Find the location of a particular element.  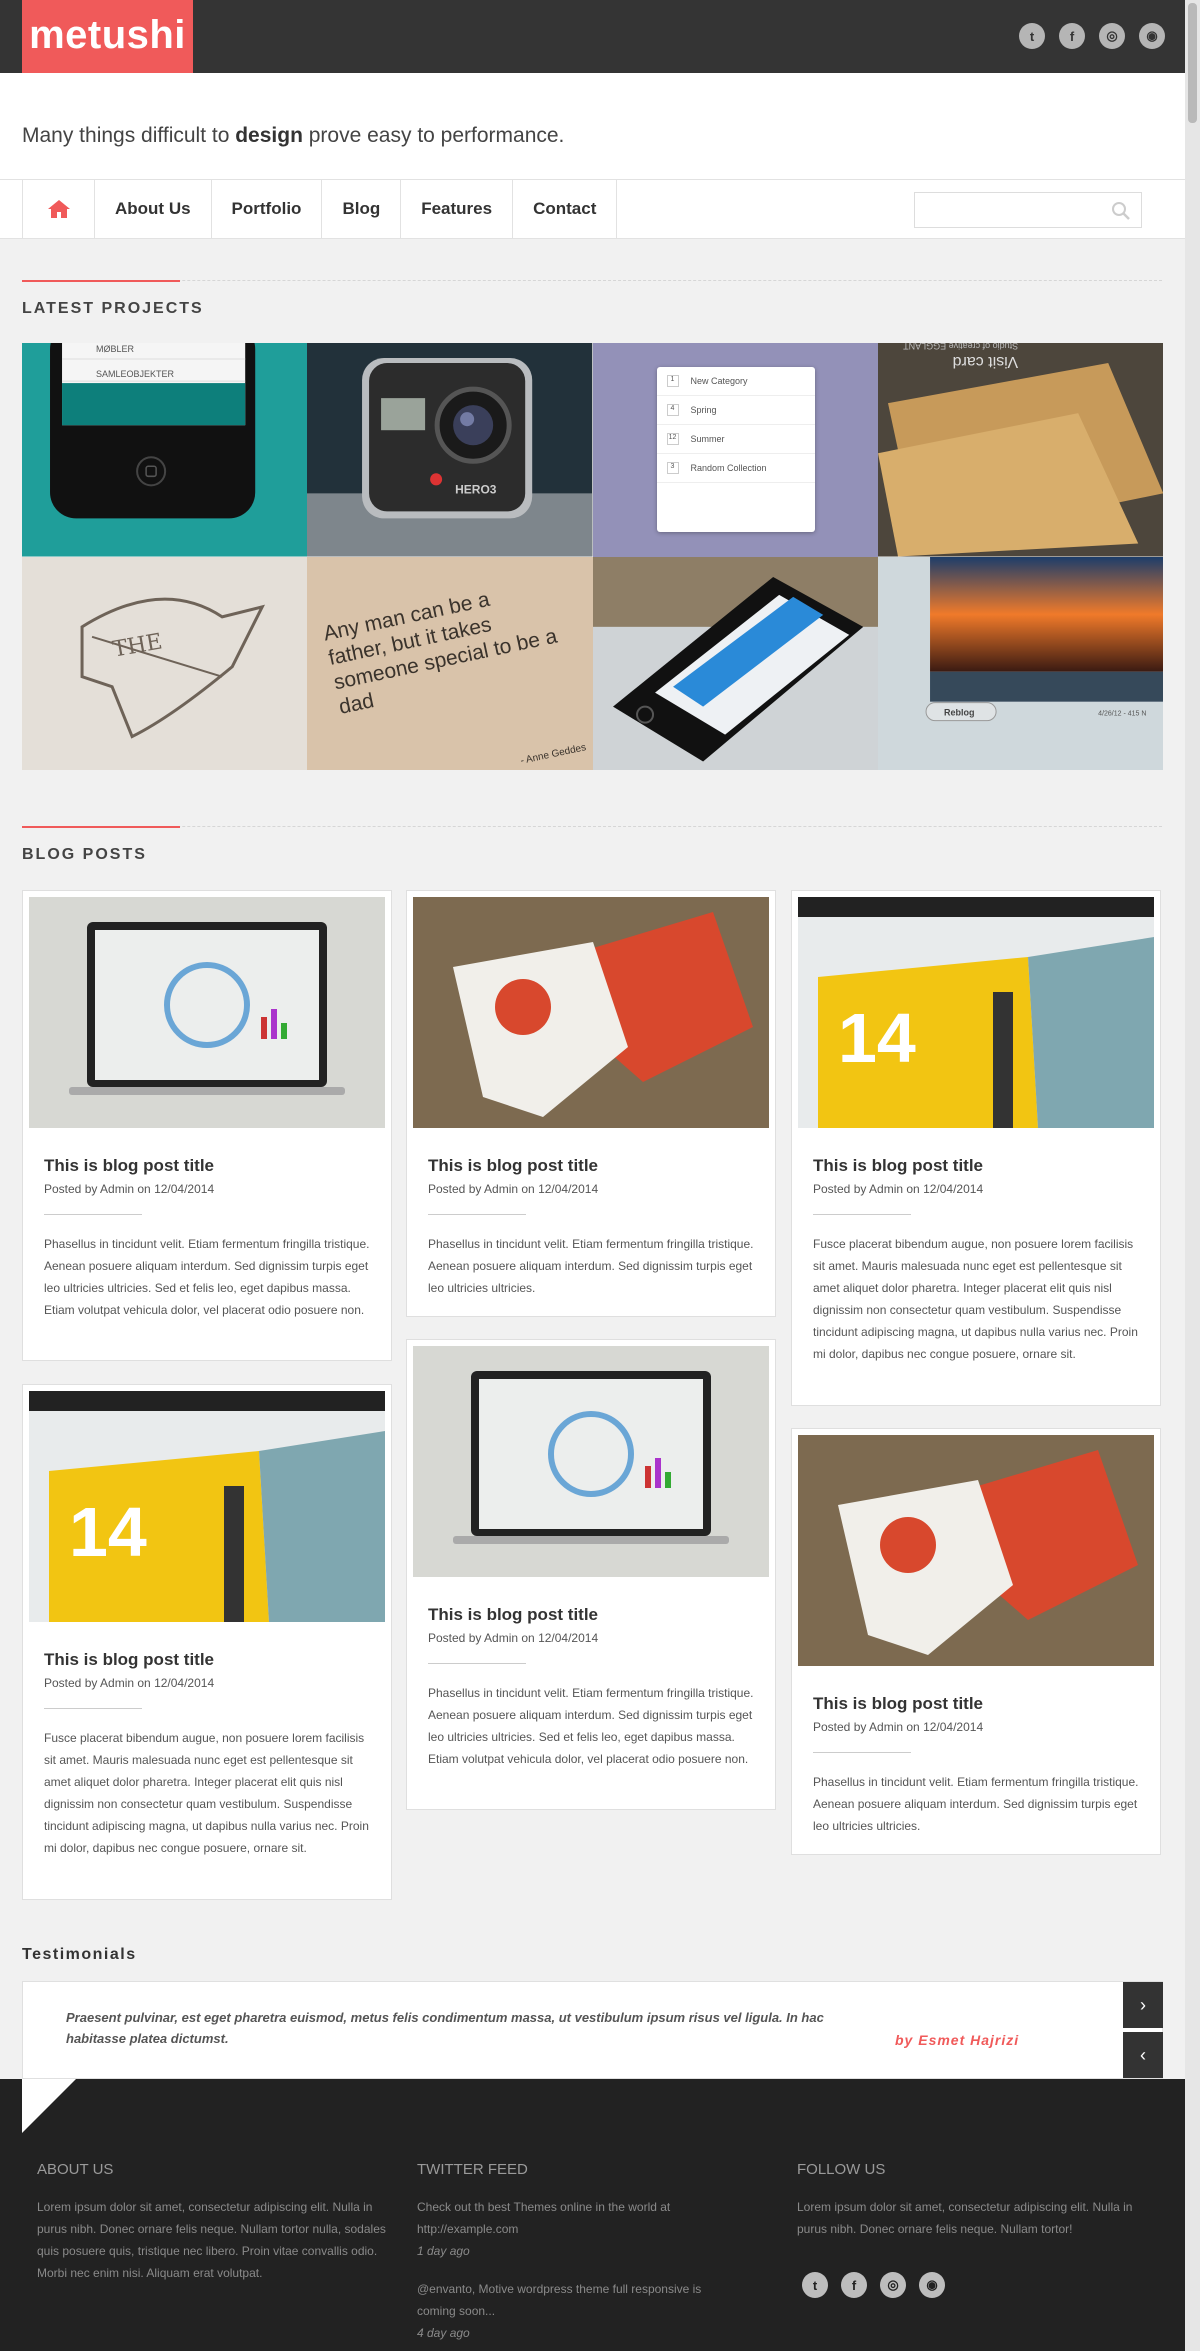

page-scrollbar is located at coordinates (1192, 1175).